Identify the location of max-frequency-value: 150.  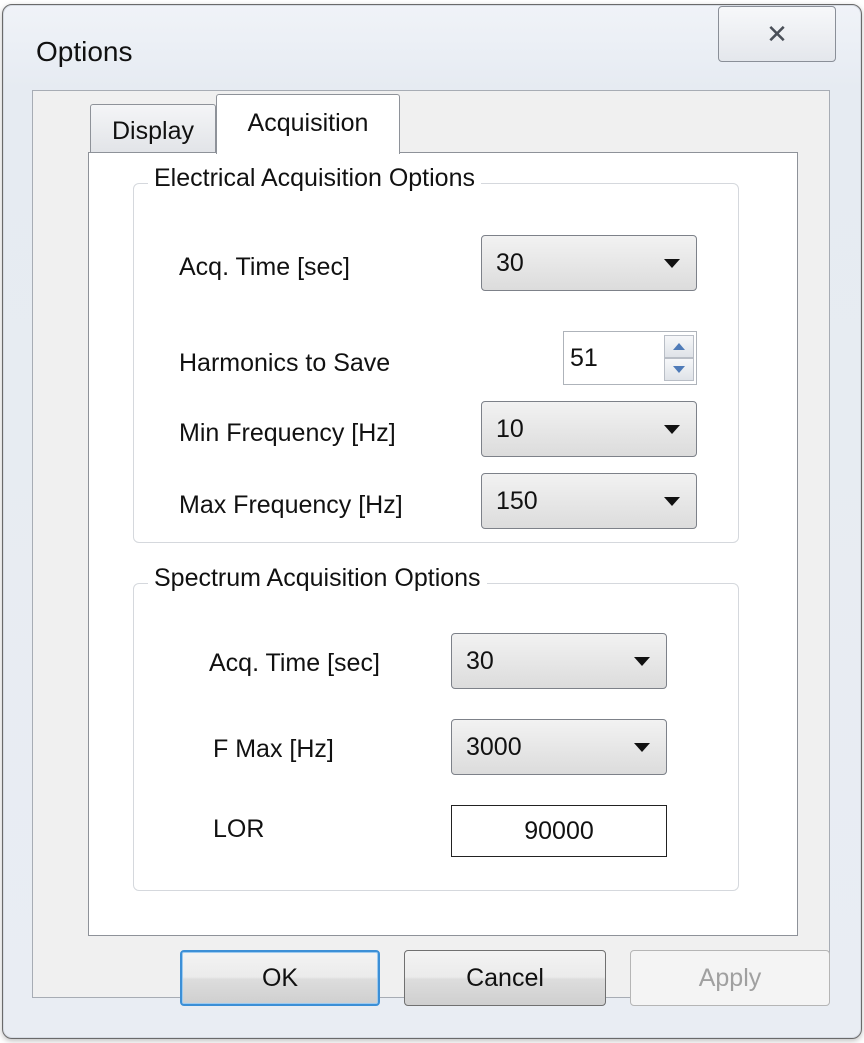
(517, 500).